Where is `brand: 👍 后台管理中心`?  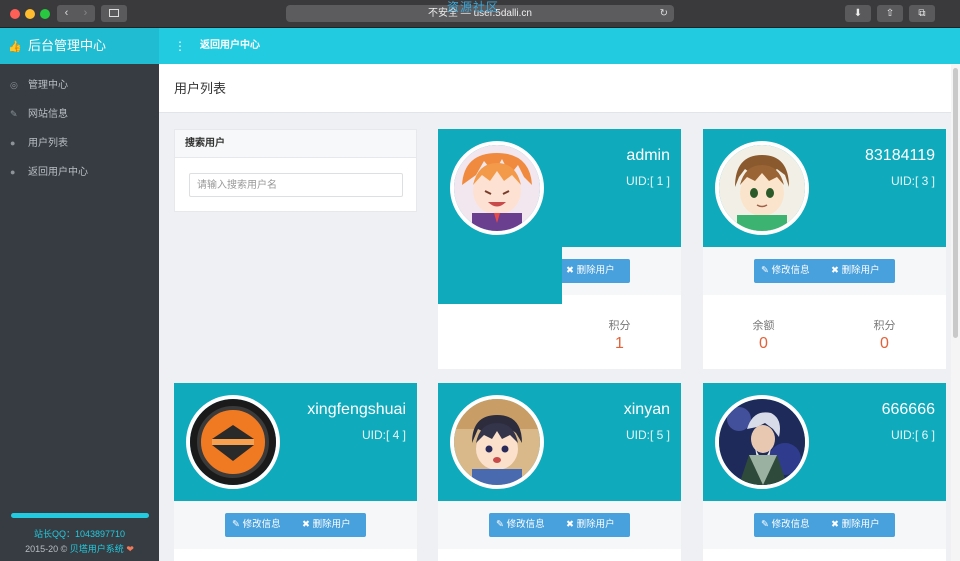 brand: 👍 后台管理中心 is located at coordinates (79, 46).